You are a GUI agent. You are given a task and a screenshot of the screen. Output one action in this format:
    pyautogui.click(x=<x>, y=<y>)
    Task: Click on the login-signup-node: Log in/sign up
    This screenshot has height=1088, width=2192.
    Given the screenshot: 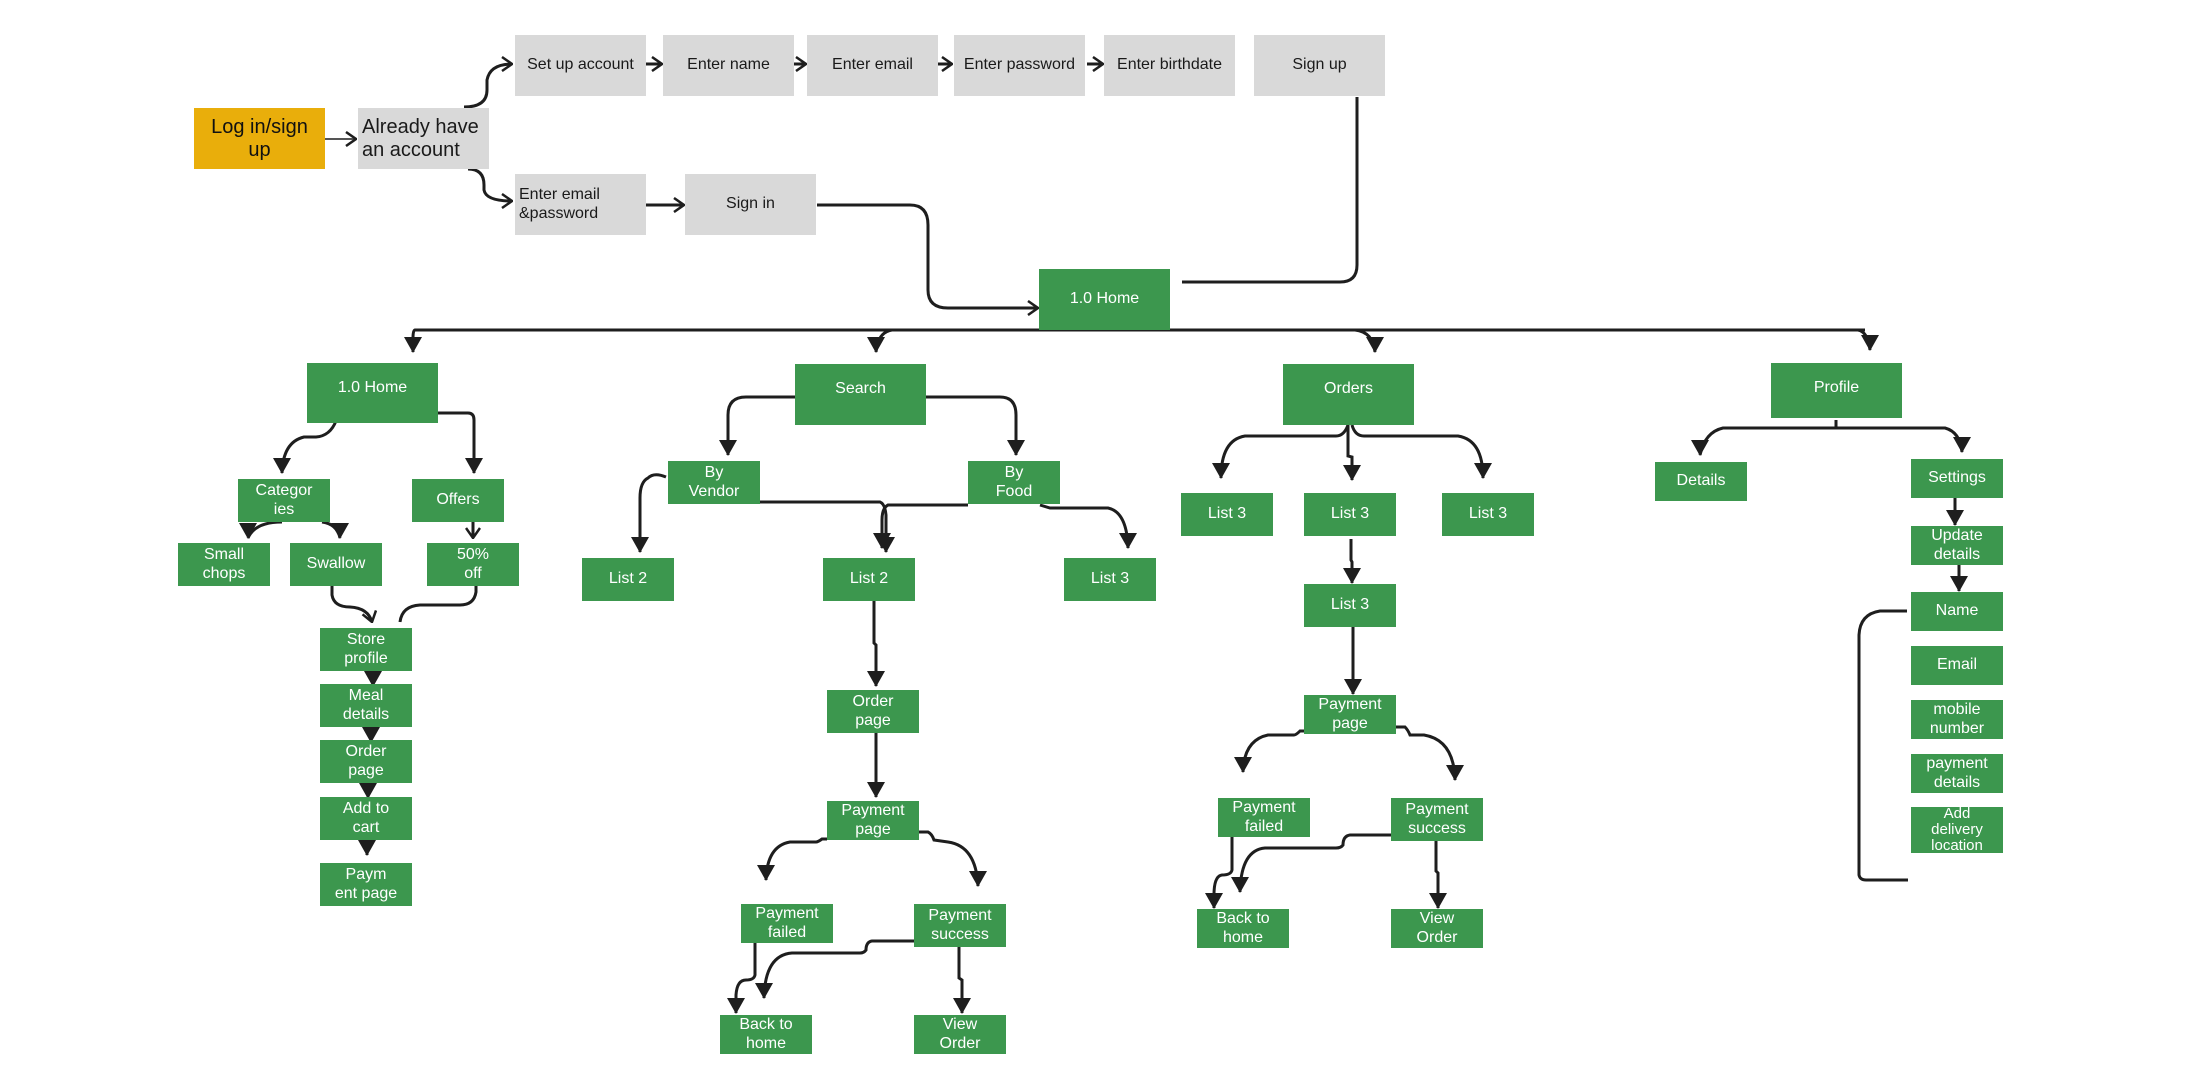 What is the action you would take?
    pyautogui.click(x=259, y=138)
    